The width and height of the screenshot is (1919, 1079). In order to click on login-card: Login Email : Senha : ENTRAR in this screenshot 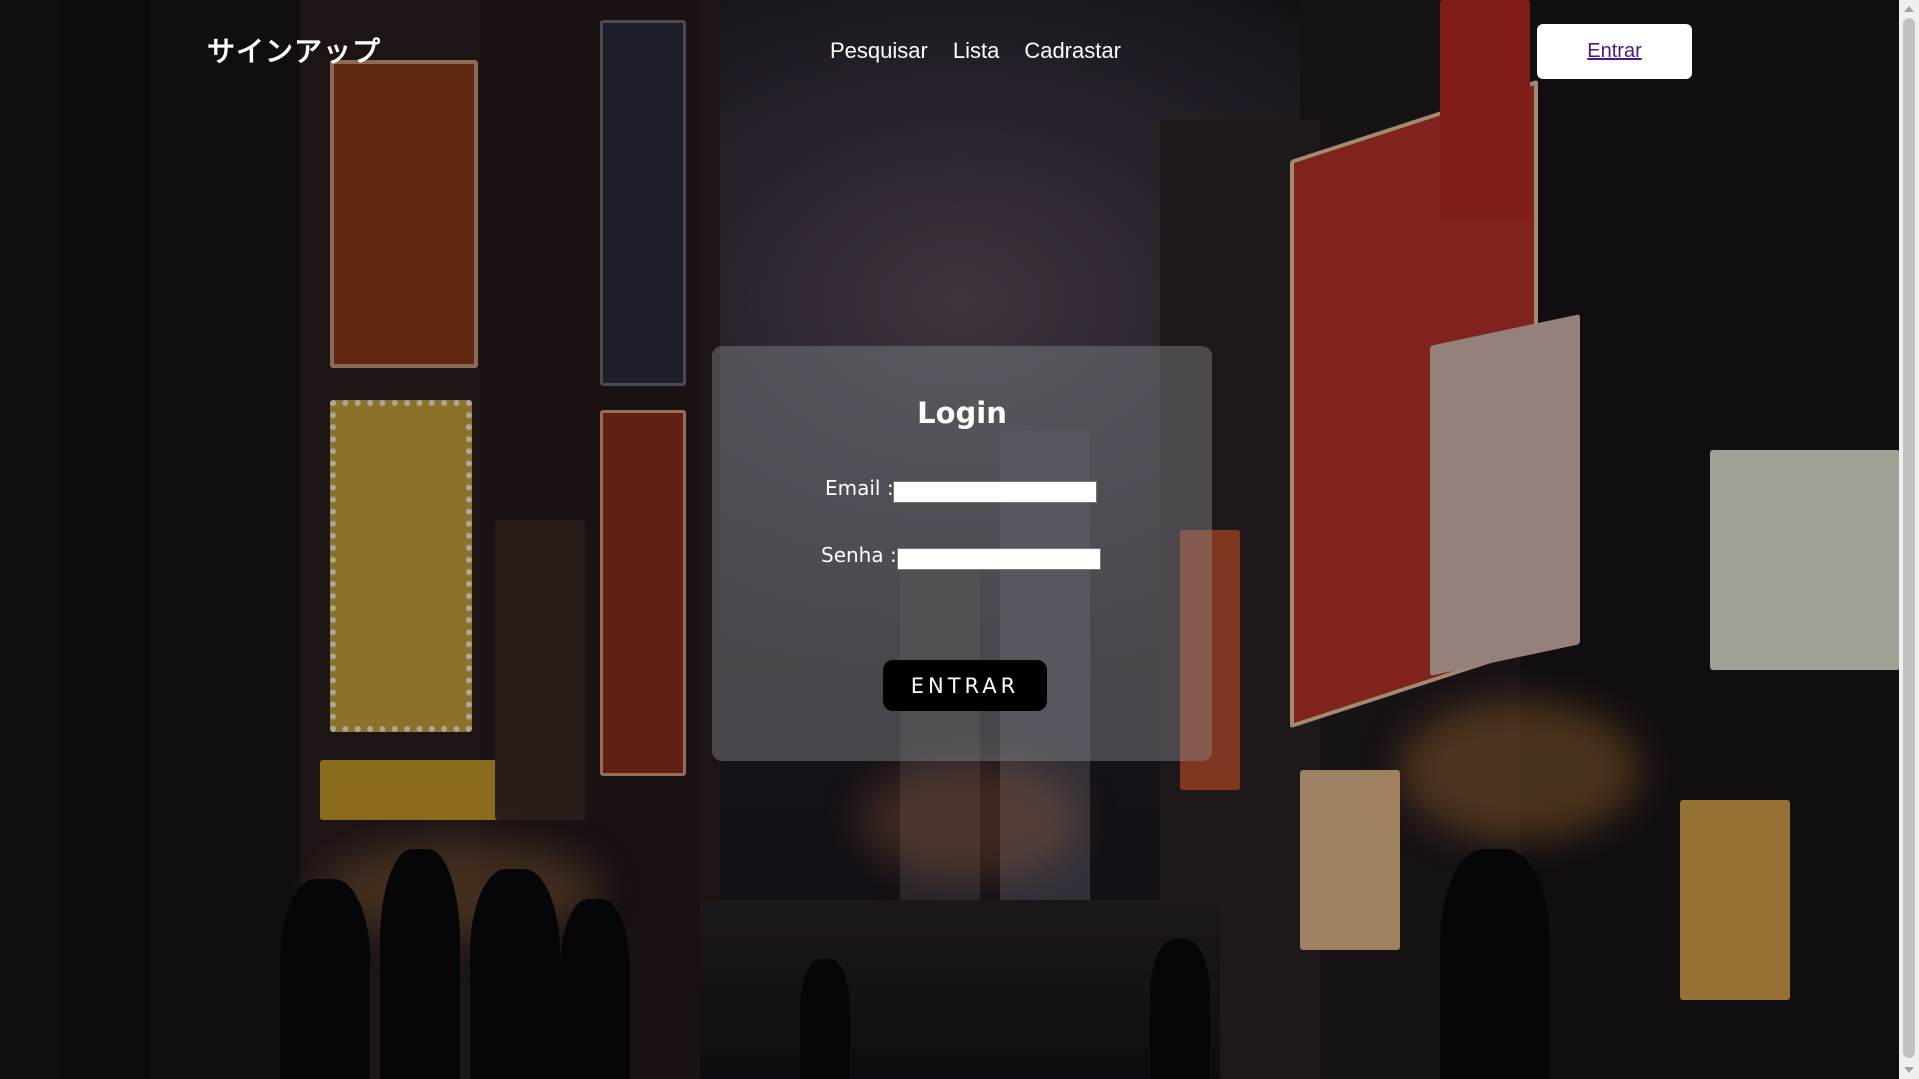, I will do `click(962, 553)`.